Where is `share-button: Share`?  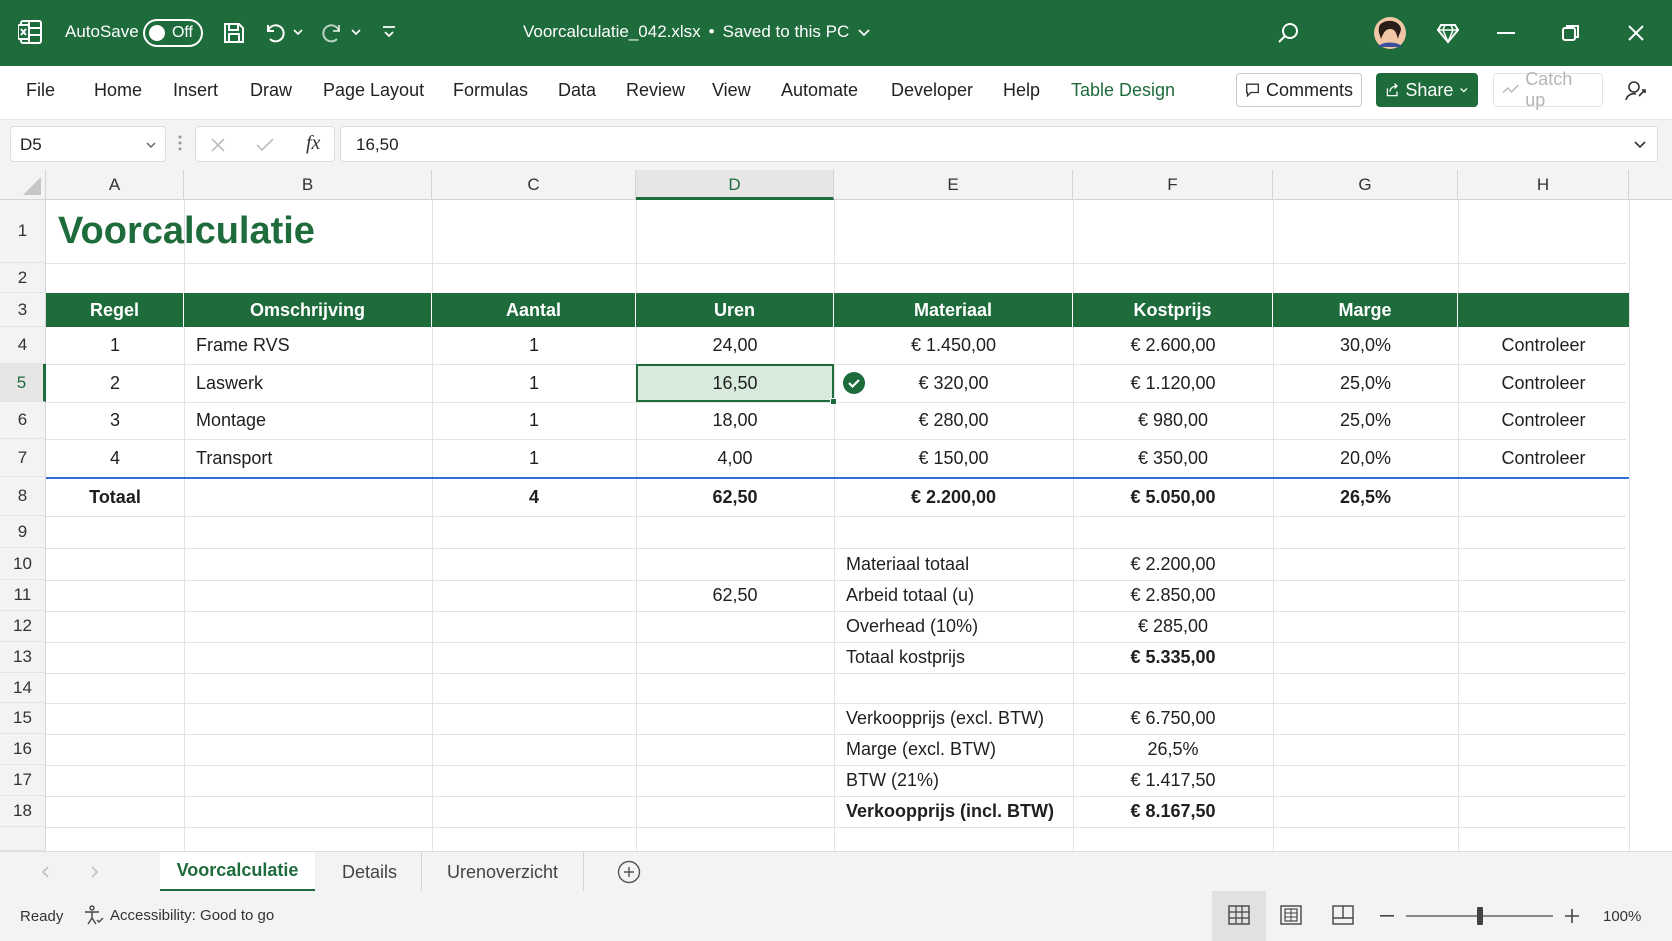 share-button: Share is located at coordinates (1427, 90).